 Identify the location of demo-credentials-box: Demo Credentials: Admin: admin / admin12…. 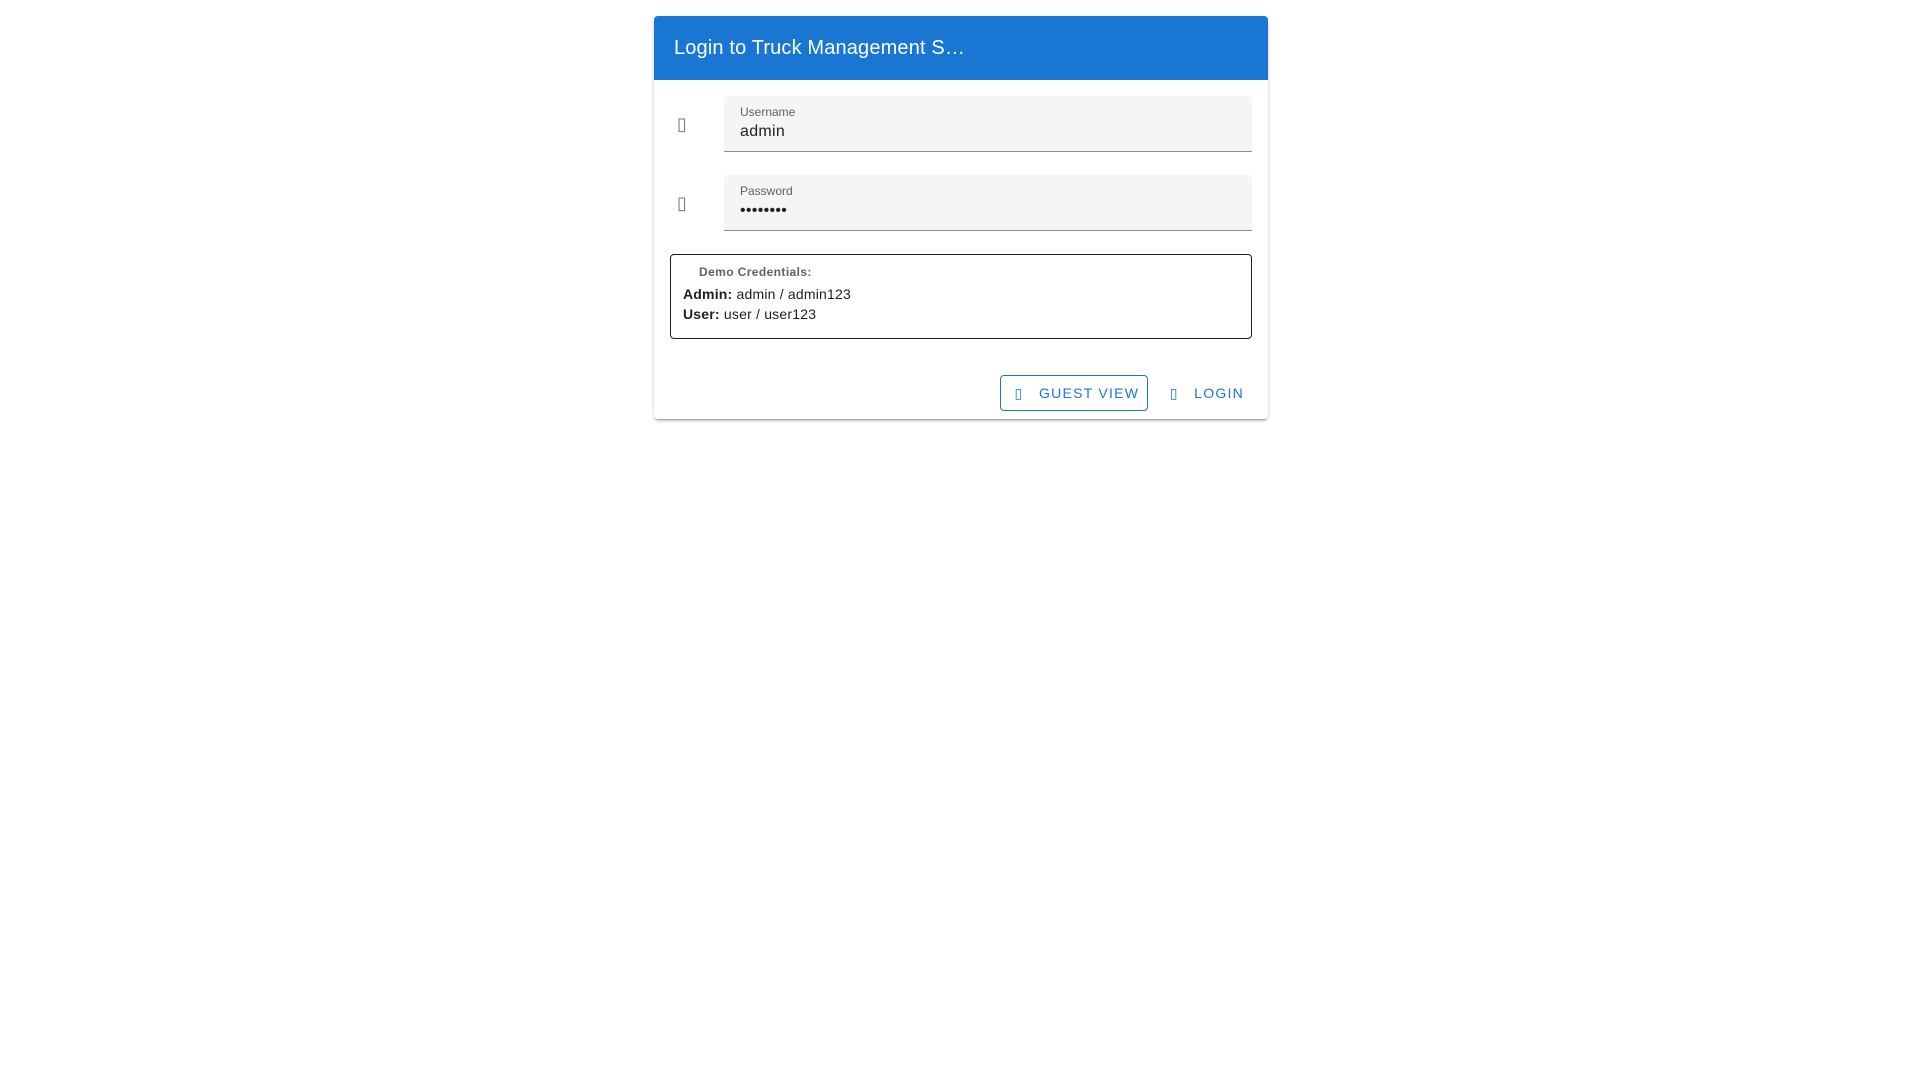
(961, 296).